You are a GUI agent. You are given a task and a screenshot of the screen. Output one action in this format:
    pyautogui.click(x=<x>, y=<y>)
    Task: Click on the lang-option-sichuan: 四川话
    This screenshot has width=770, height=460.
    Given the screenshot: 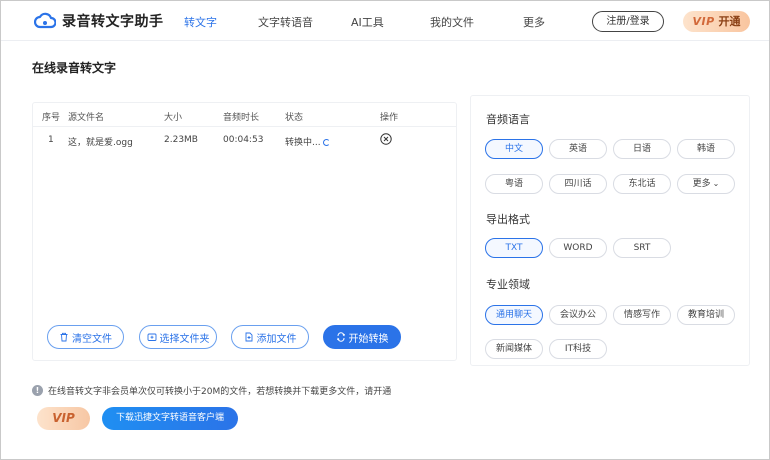 What is the action you would take?
    pyautogui.click(x=578, y=184)
    